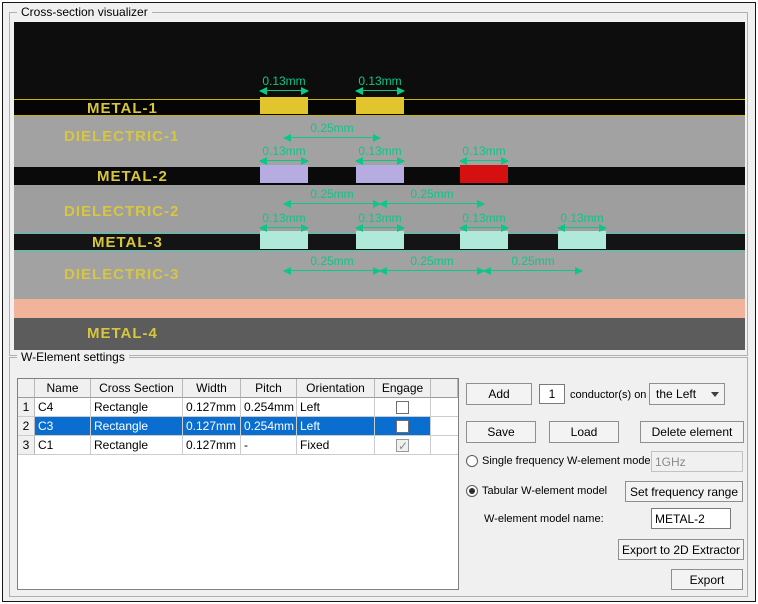 This screenshot has width=758, height=604. Describe the element at coordinates (137, 388) in the screenshot. I see `col-header-cross-section: Cross Section` at that location.